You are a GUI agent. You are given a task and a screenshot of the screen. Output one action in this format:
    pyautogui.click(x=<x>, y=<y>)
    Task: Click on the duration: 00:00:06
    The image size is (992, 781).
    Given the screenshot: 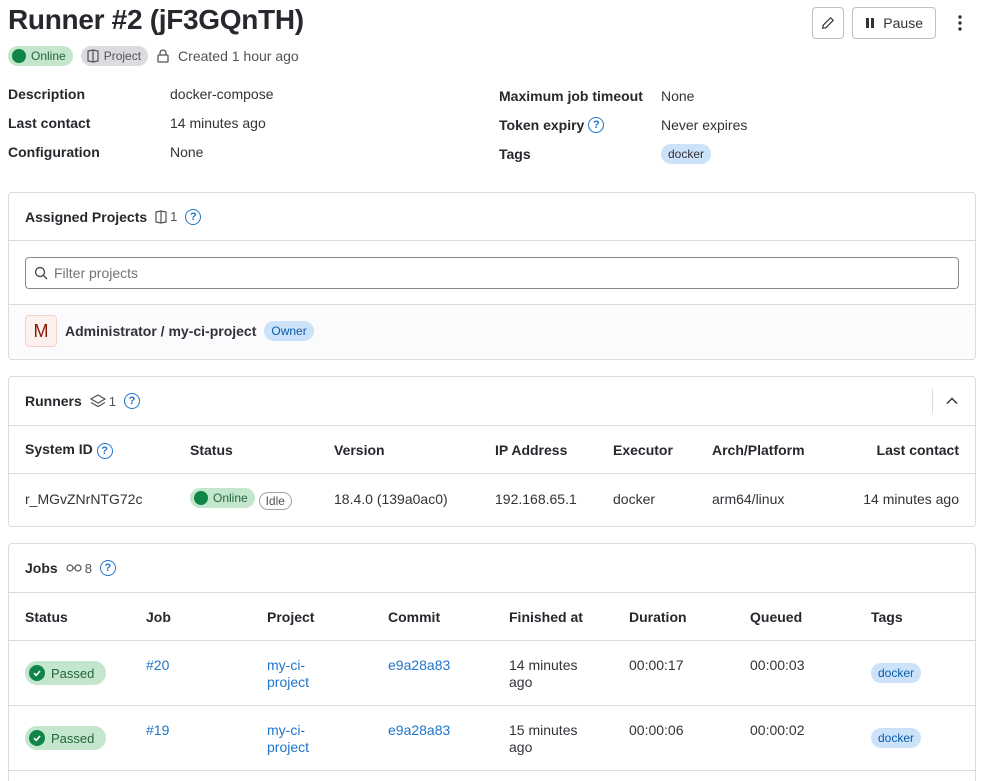 What is the action you would take?
    pyautogui.click(x=656, y=730)
    